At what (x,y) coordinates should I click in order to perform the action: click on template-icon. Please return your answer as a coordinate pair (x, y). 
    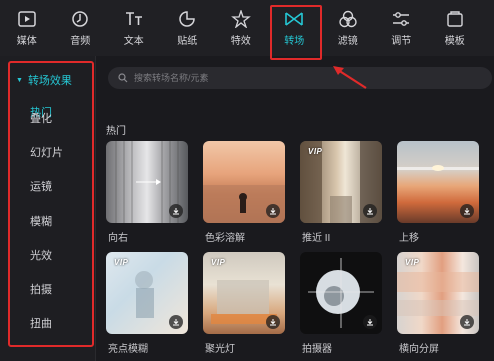
    Looking at the image, I should click on (455, 18).